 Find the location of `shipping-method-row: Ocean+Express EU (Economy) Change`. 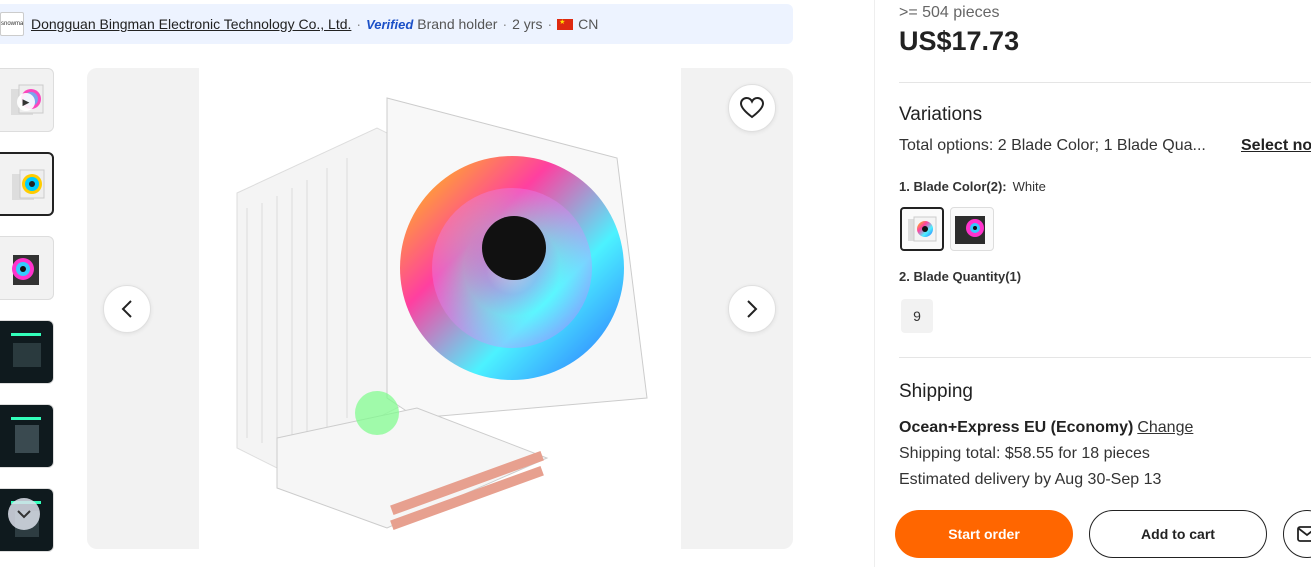

shipping-method-row: Ocean+Express EU (Economy) Change is located at coordinates (1046, 428).